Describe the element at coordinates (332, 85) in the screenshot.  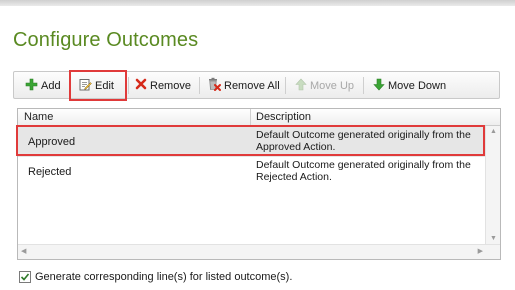
I see `move-up-label: Move Up` at that location.